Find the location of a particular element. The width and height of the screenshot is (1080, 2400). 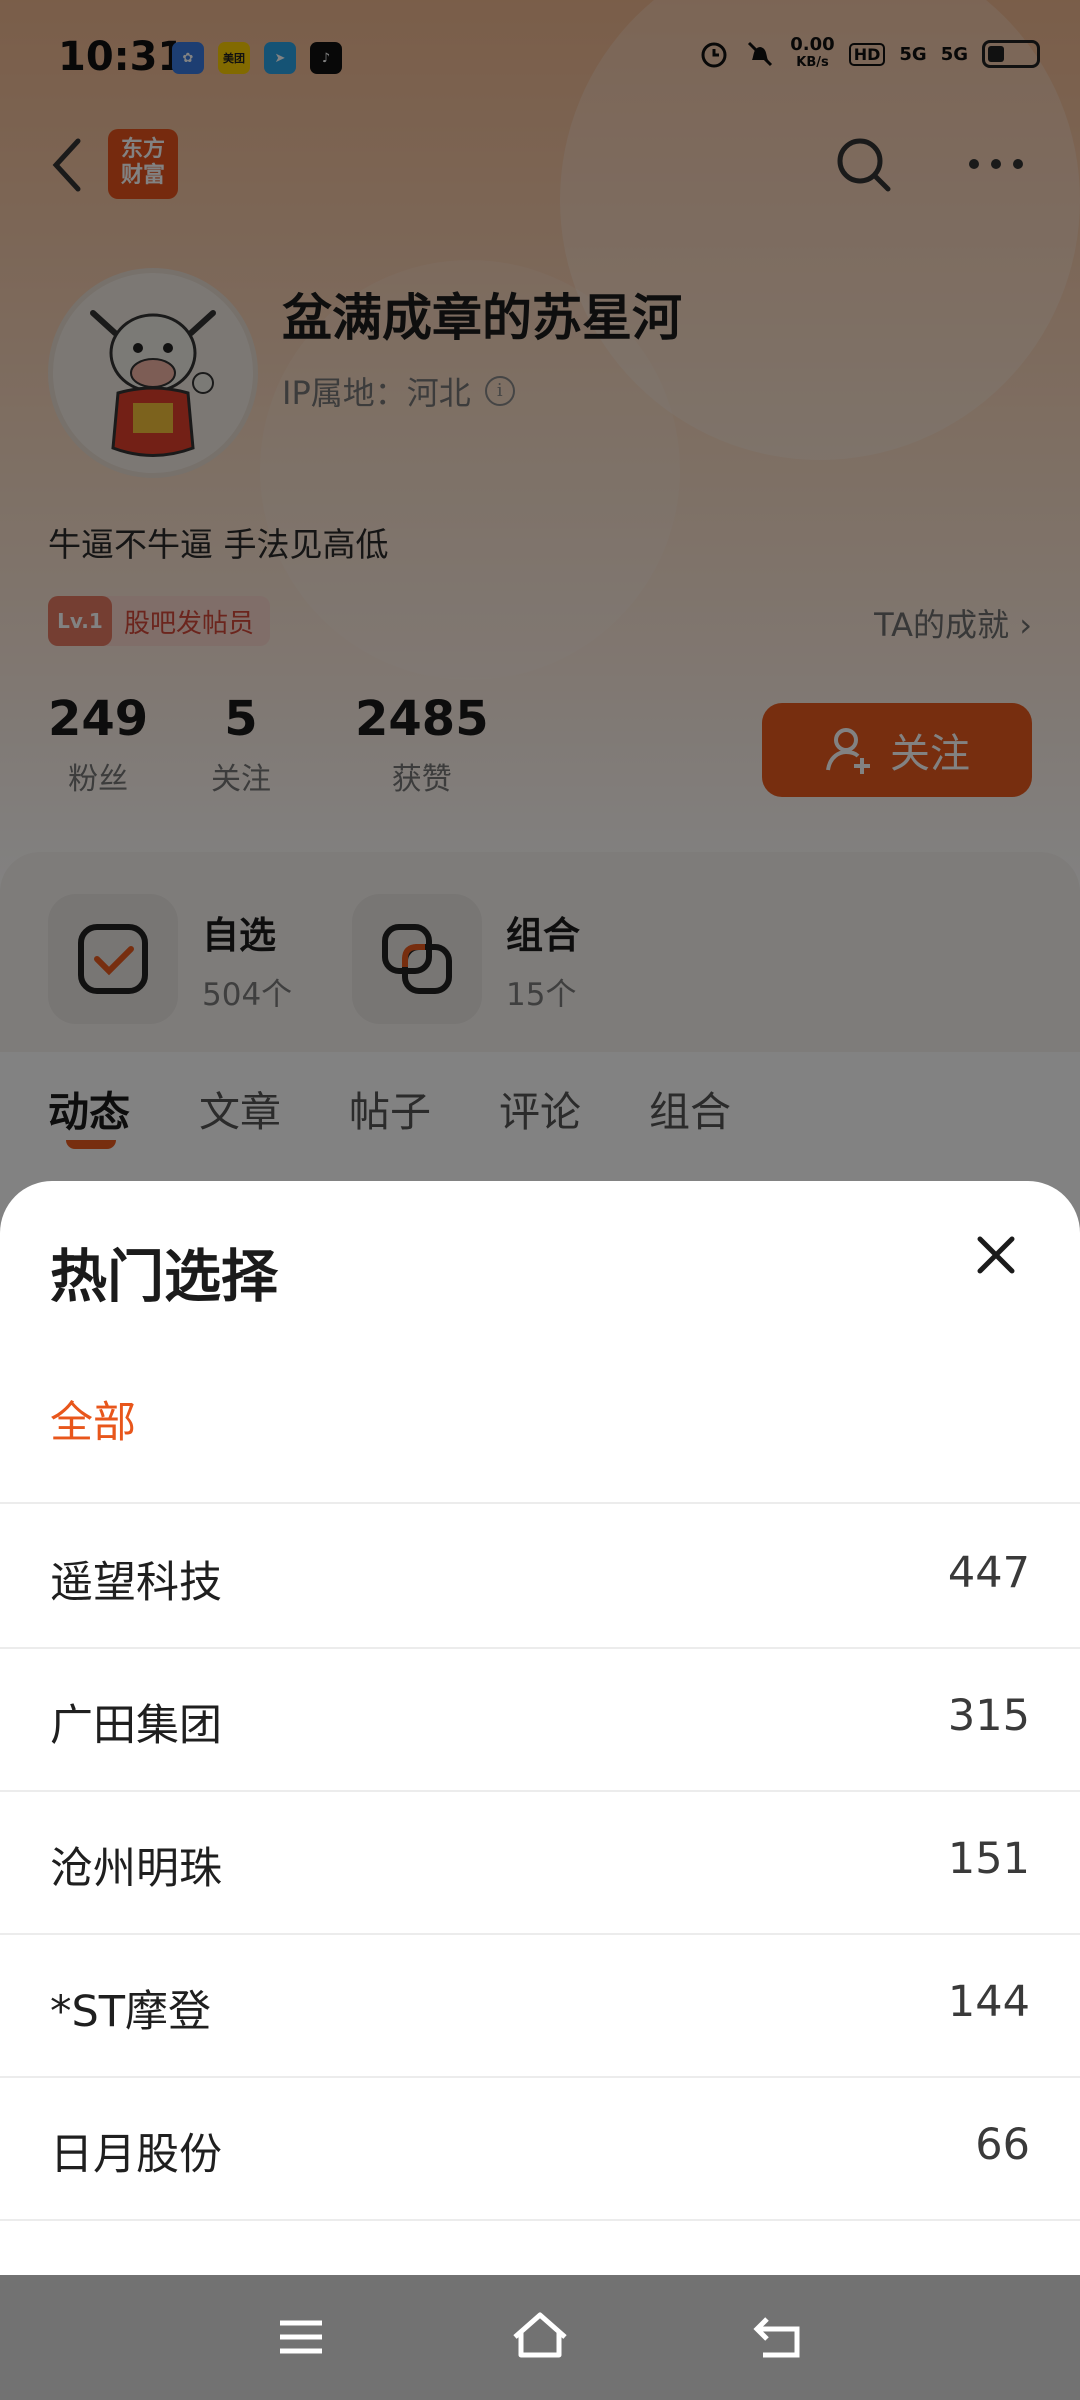

close-icon is located at coordinates (996, 1255).